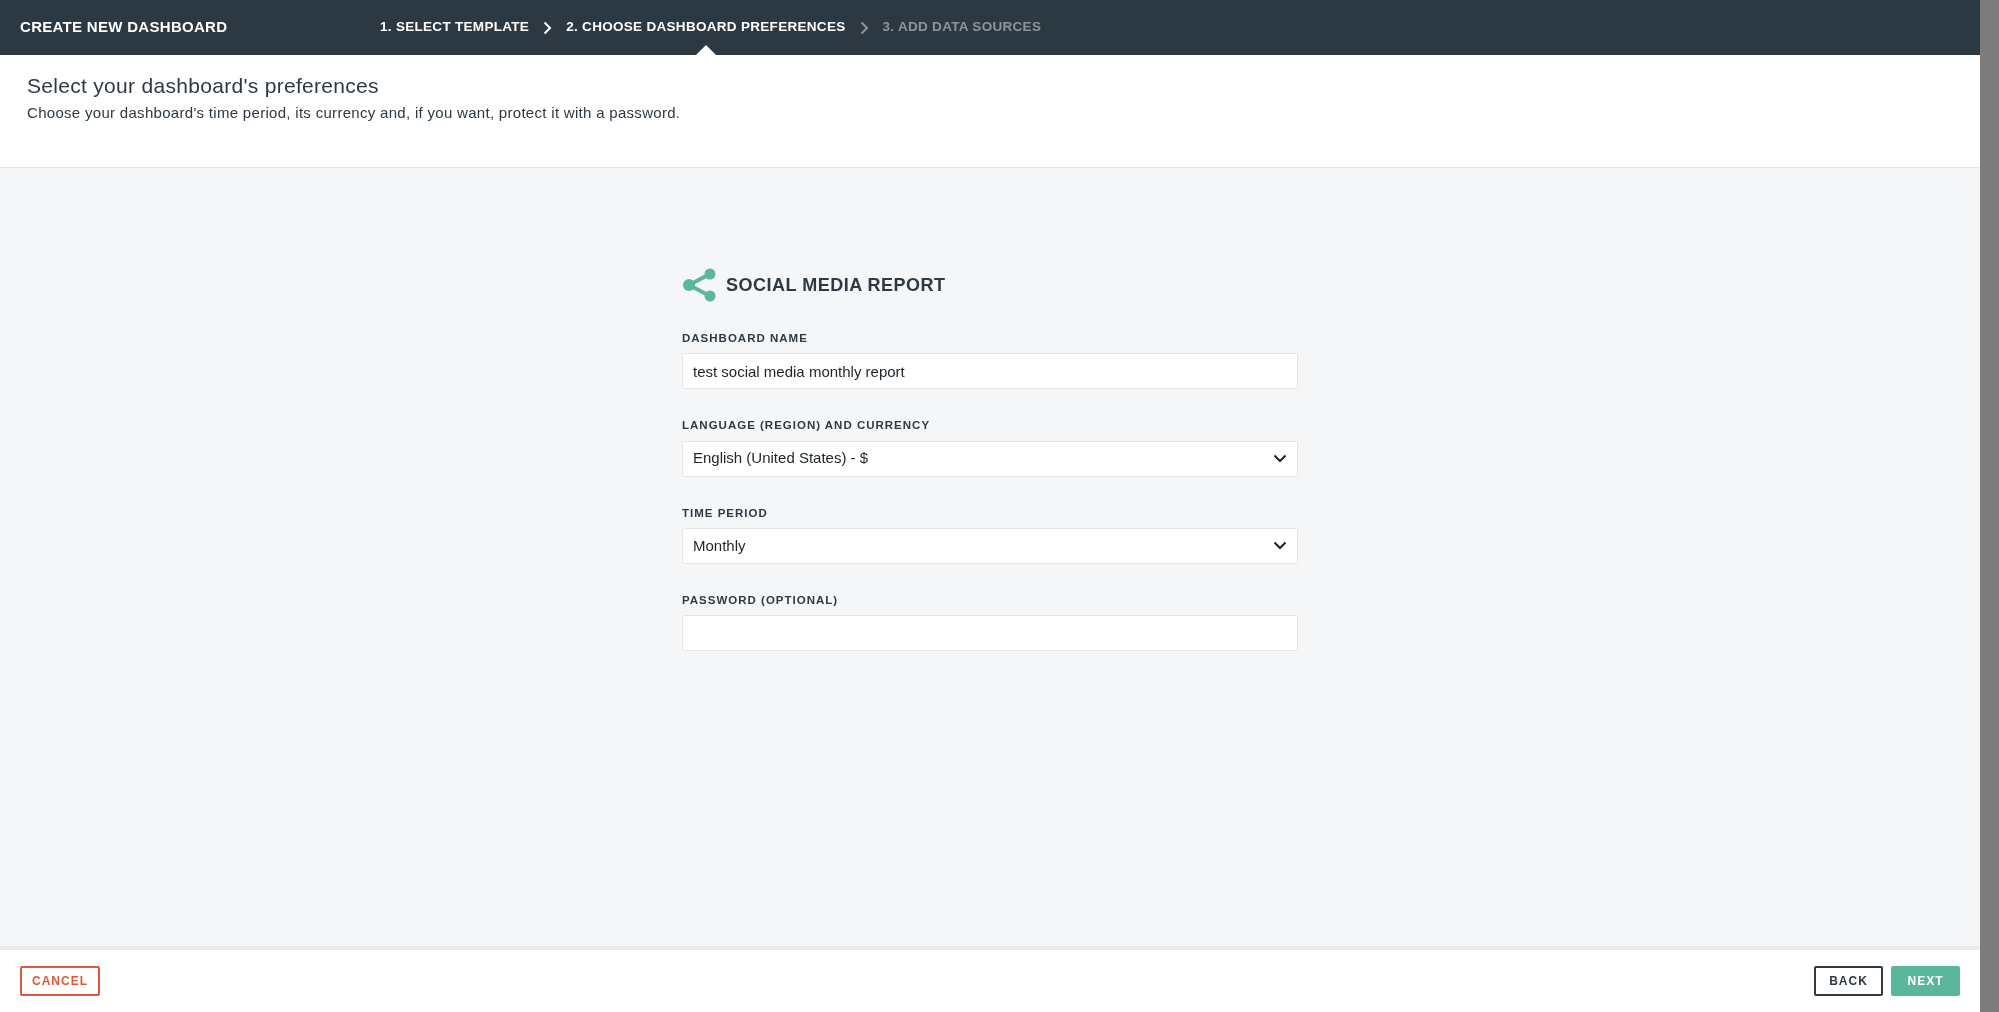  What do you see at coordinates (455, 27) in the screenshot?
I see `wizard-step: 1. SELECT TEMPLATE` at bounding box center [455, 27].